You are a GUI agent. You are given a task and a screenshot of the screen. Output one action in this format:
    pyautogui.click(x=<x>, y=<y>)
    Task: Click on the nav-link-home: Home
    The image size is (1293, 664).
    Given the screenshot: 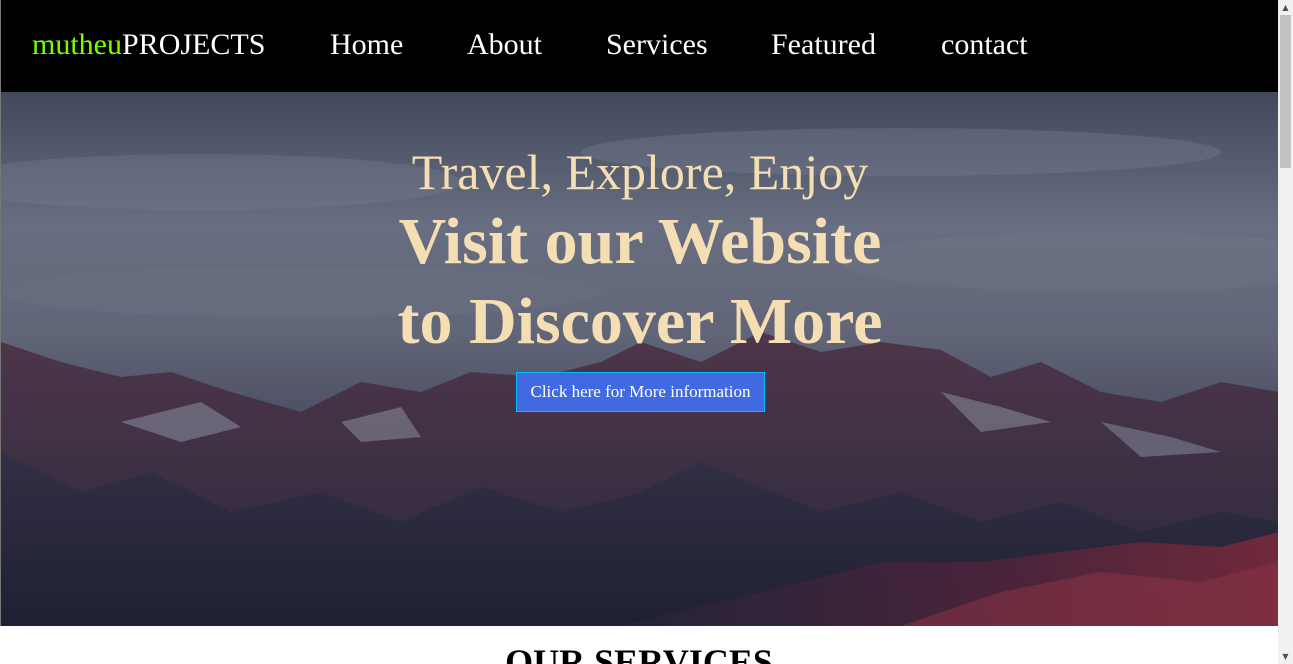 What is the action you would take?
    pyautogui.click(x=366, y=45)
    